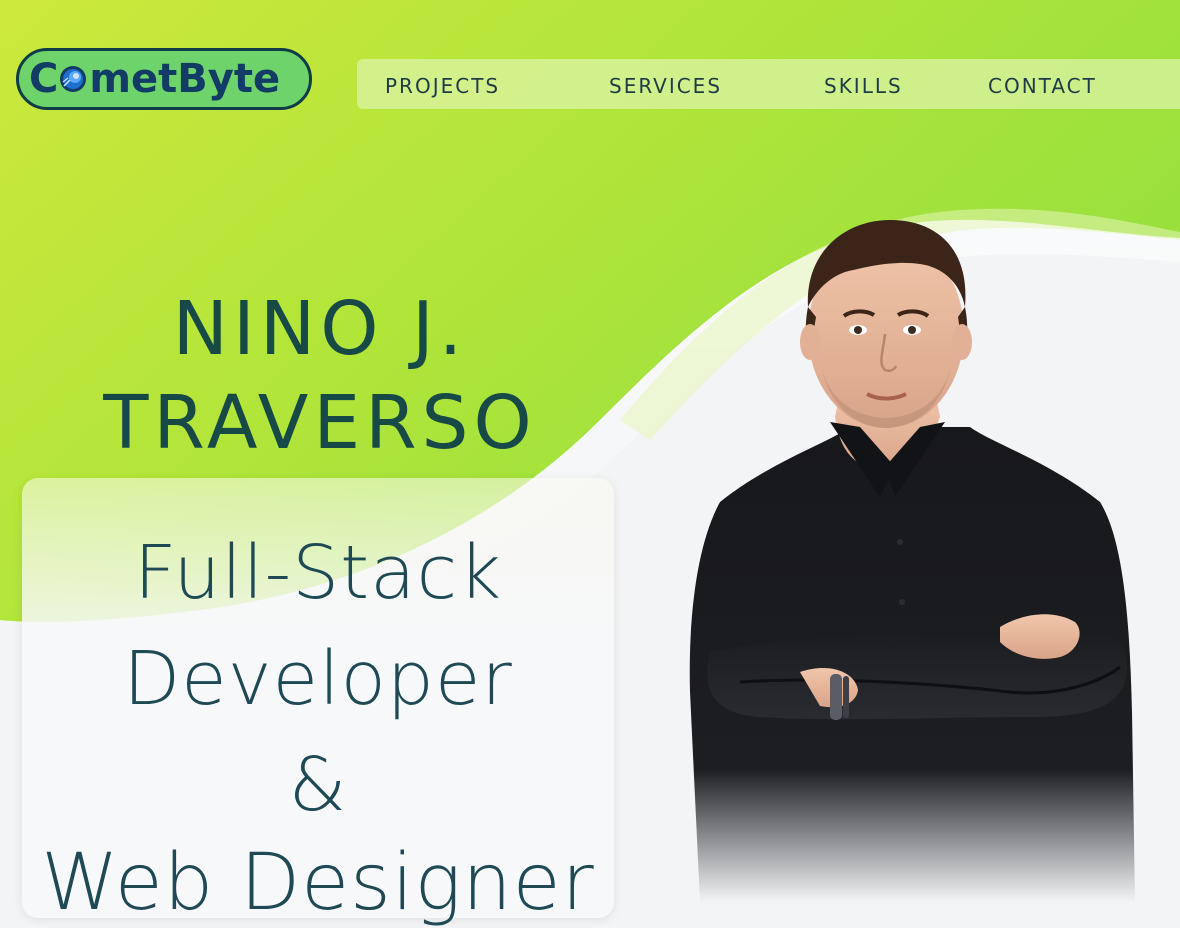 This screenshot has height=928, width=1180. Describe the element at coordinates (44, 79) in the screenshot. I see `logo-letter-c: C` at that location.